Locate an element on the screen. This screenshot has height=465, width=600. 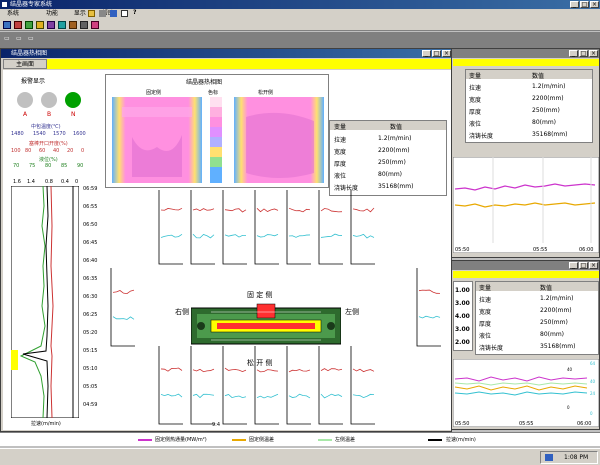
bg1-time-2: 06:00 is located at coordinates (586, 250).